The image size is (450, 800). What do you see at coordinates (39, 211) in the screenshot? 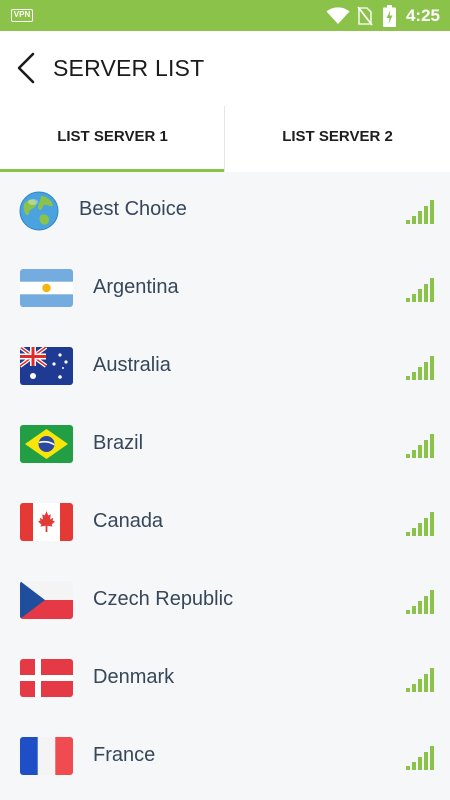
I see `globe-icon` at bounding box center [39, 211].